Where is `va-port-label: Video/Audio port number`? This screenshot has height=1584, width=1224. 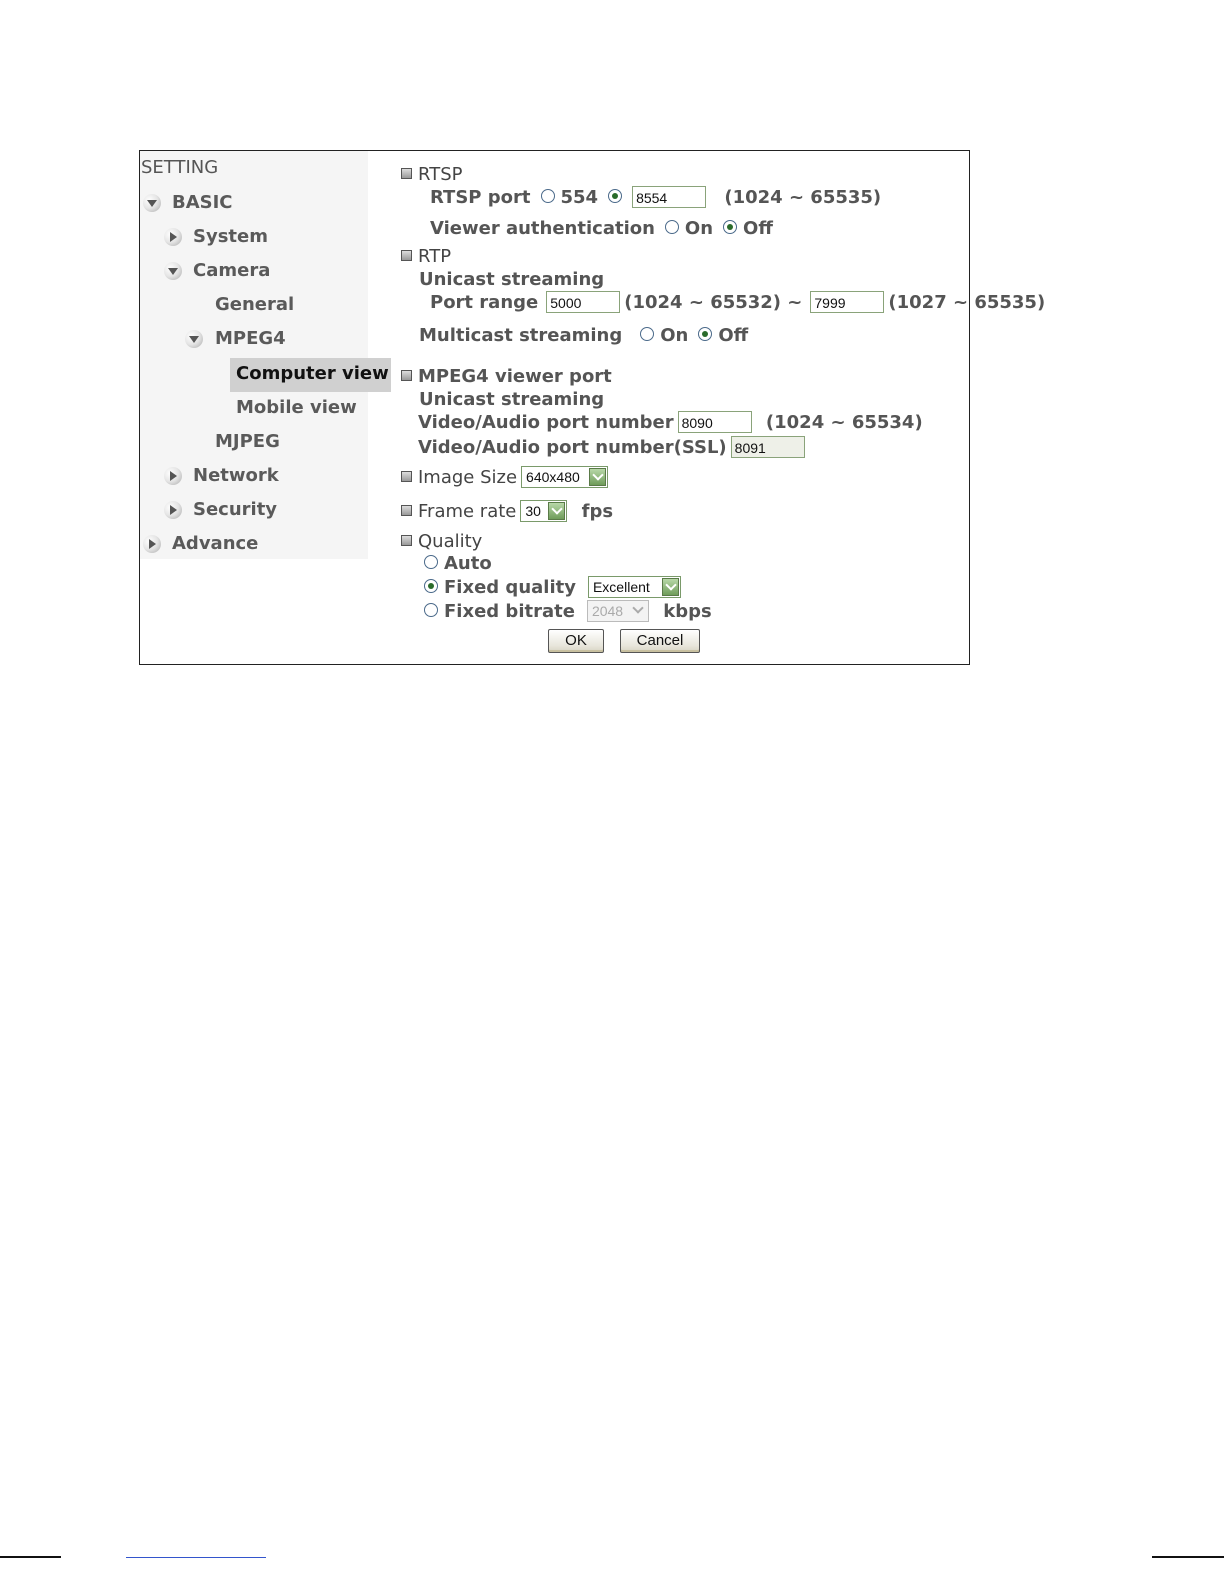
va-port-label: Video/Audio port number is located at coordinates (546, 422).